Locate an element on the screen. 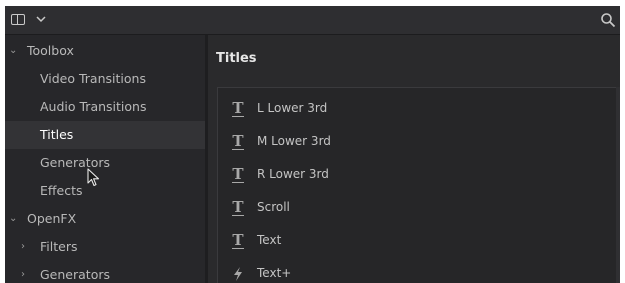  list-item: Text+ is located at coordinates (419, 270).